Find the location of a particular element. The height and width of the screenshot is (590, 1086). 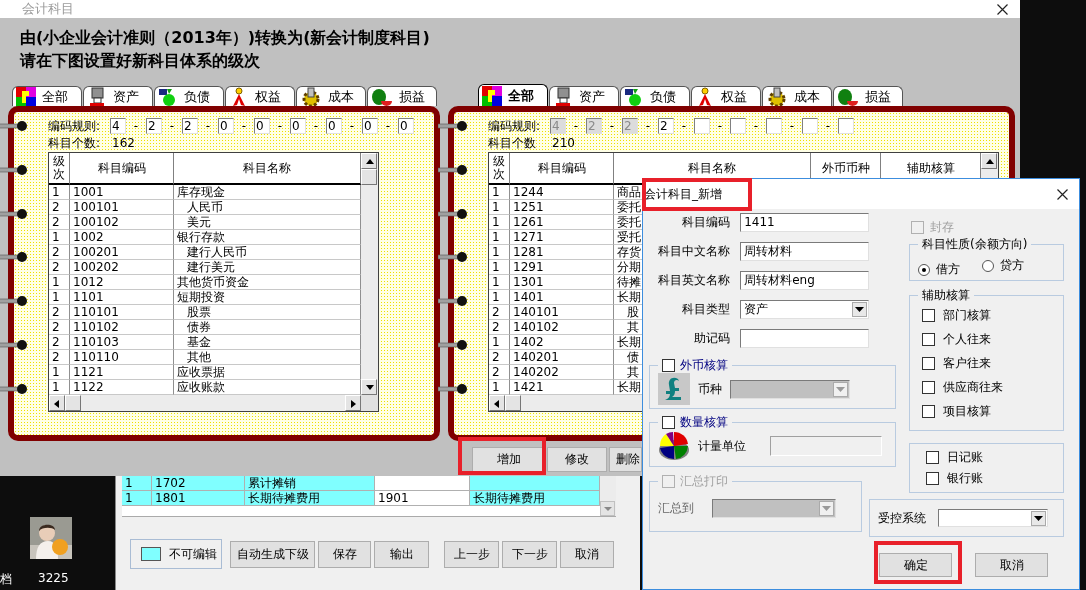

watermelon-icon is located at coordinates (382, 96).